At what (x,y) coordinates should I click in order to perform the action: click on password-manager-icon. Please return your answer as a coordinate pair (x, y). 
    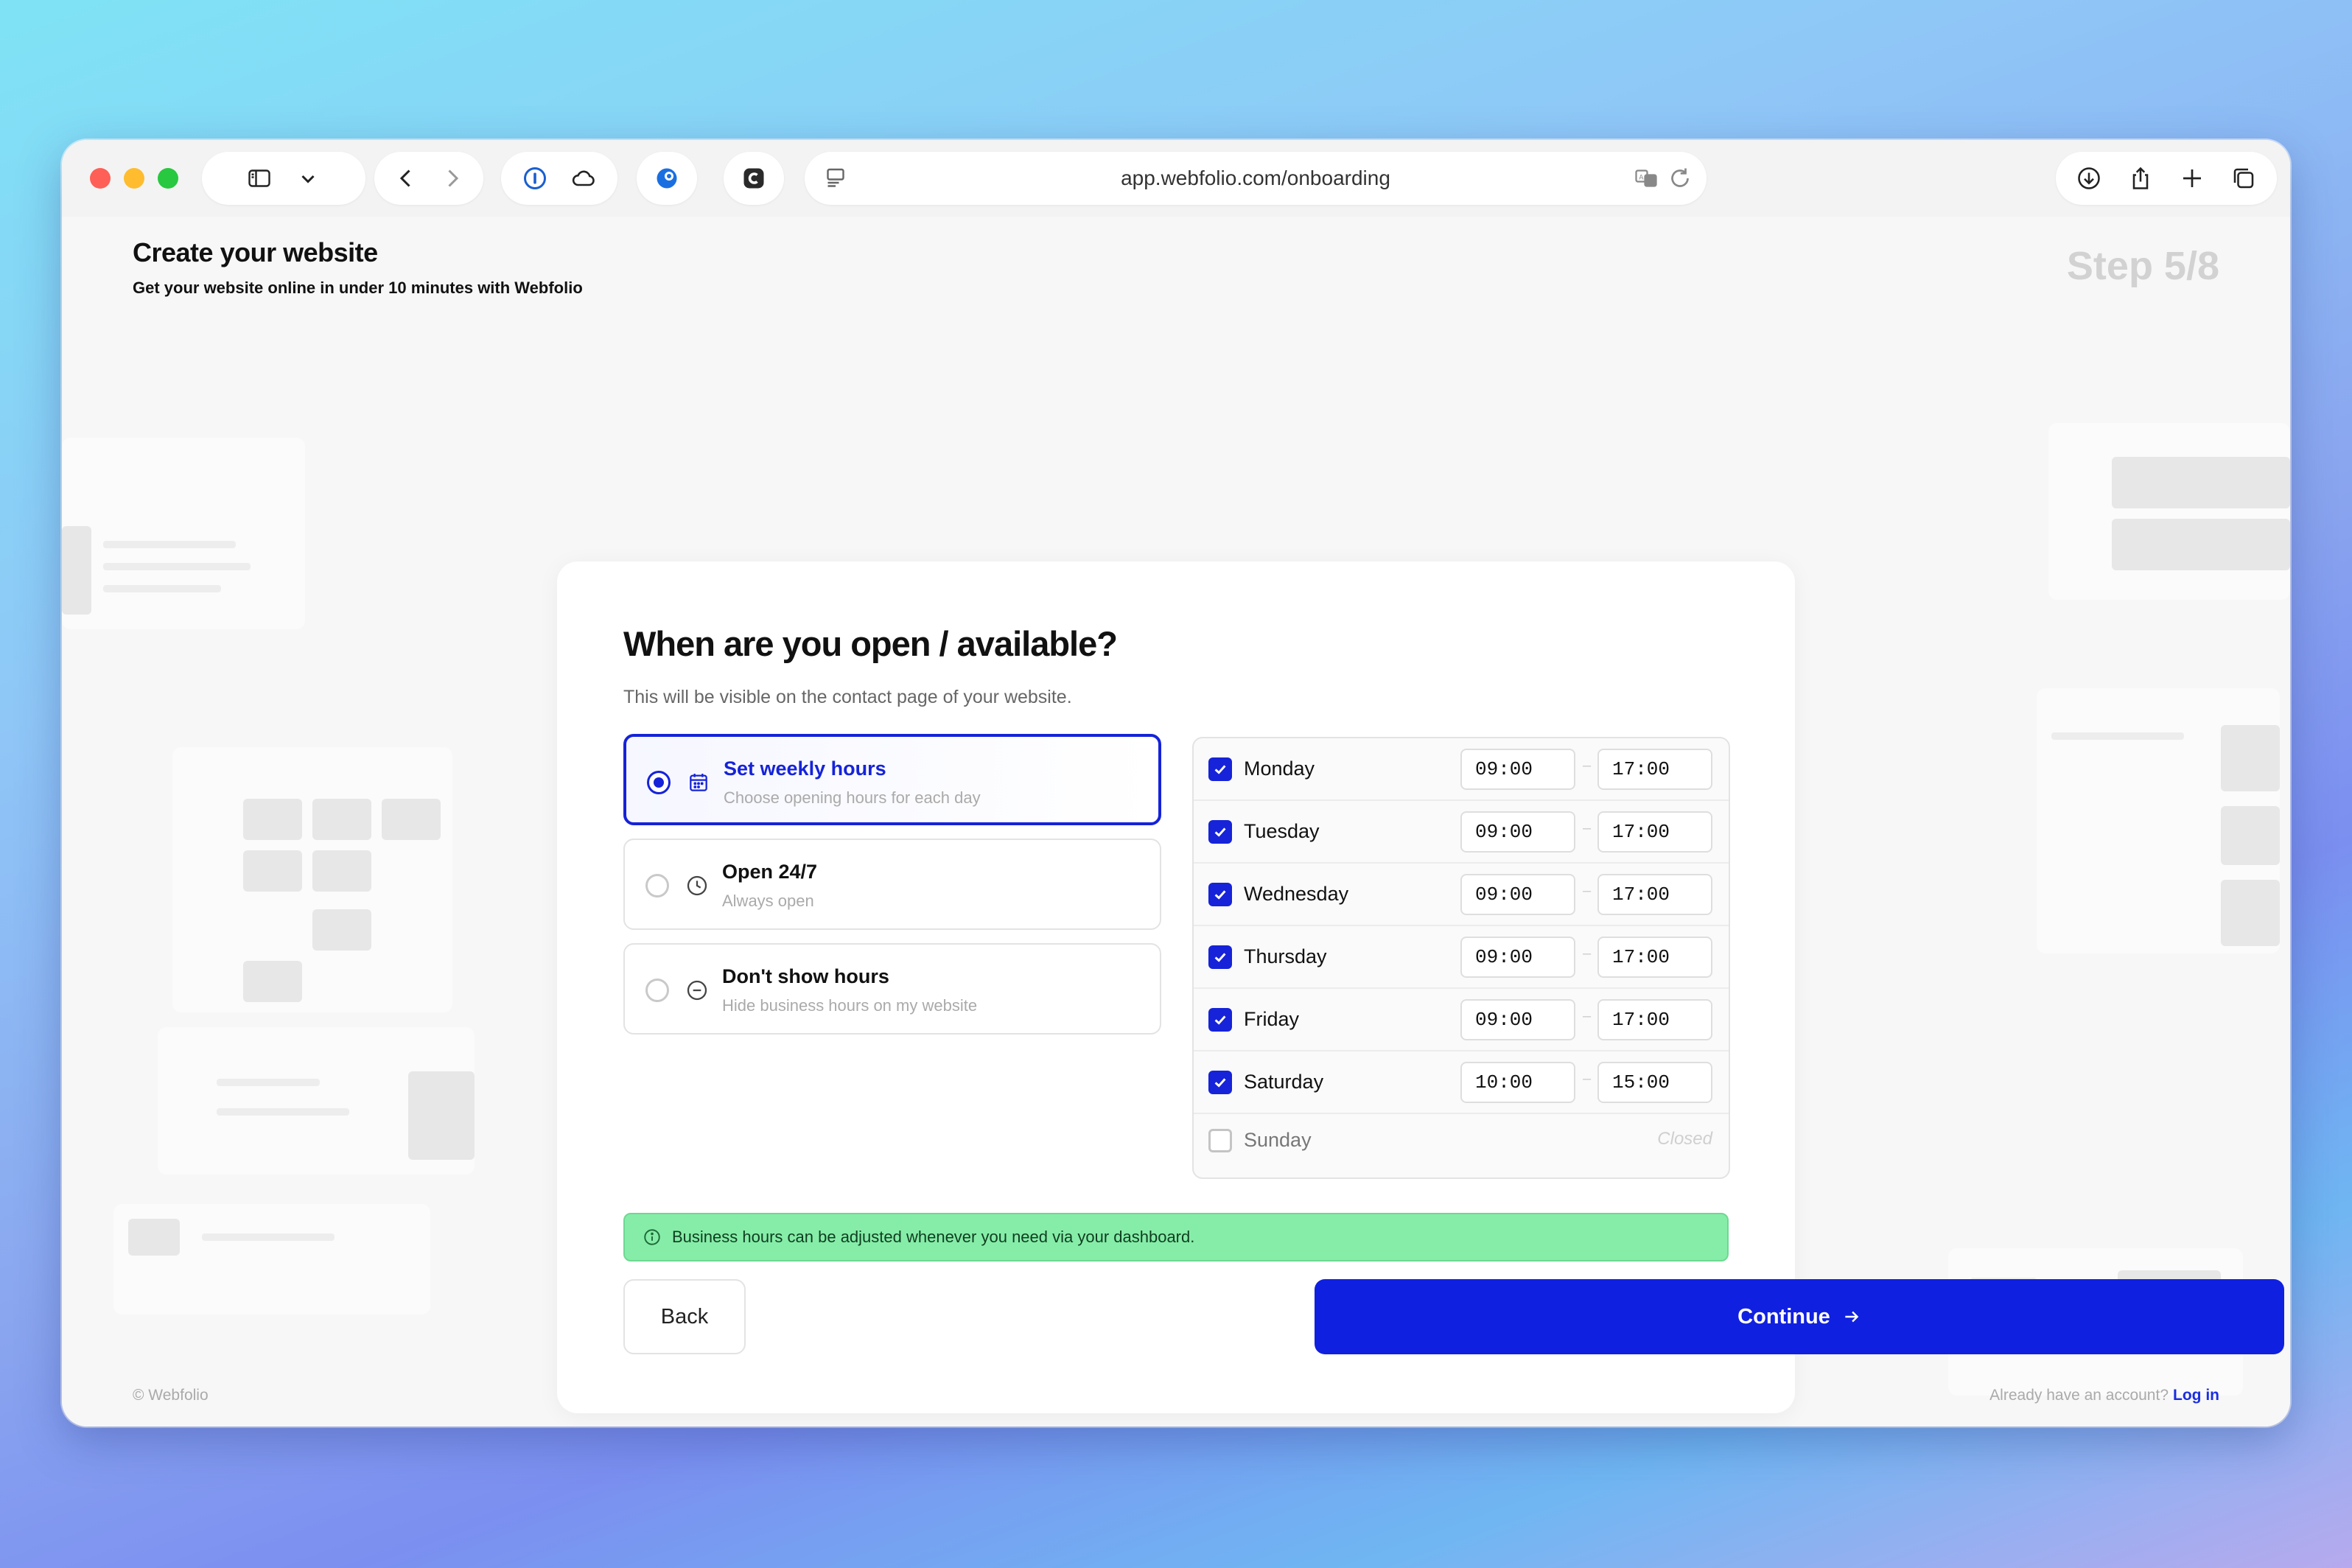
    Looking at the image, I should click on (535, 178).